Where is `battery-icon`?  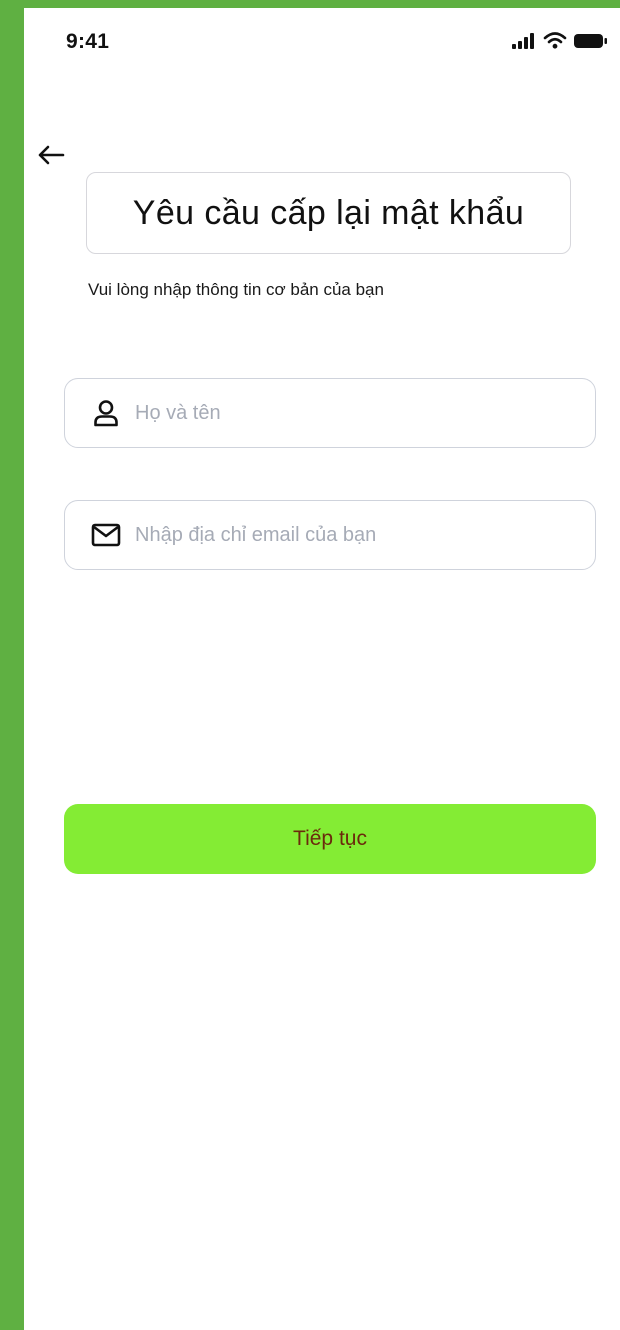
battery-icon is located at coordinates (590, 40).